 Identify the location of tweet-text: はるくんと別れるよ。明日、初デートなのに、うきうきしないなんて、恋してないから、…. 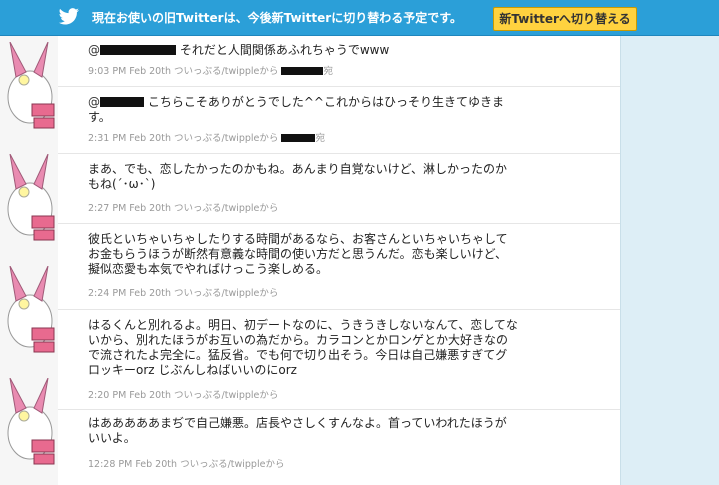
(303, 347).